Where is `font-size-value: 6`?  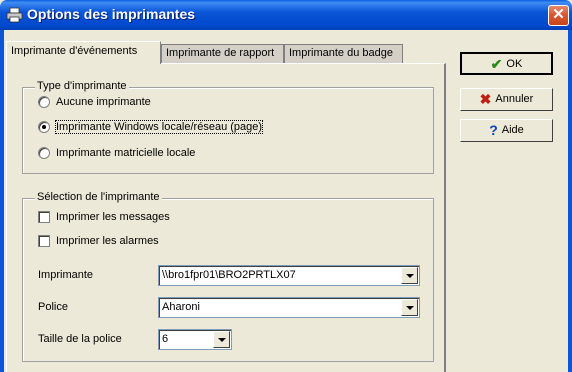 font-size-value: 6 is located at coordinates (165, 339).